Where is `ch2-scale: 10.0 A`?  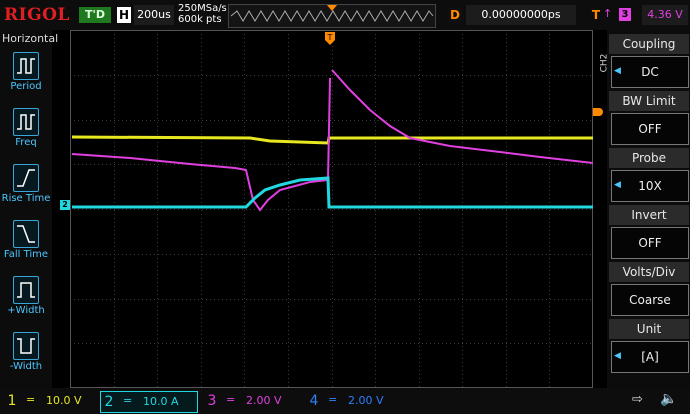
ch2-scale: 10.0 A is located at coordinates (161, 401).